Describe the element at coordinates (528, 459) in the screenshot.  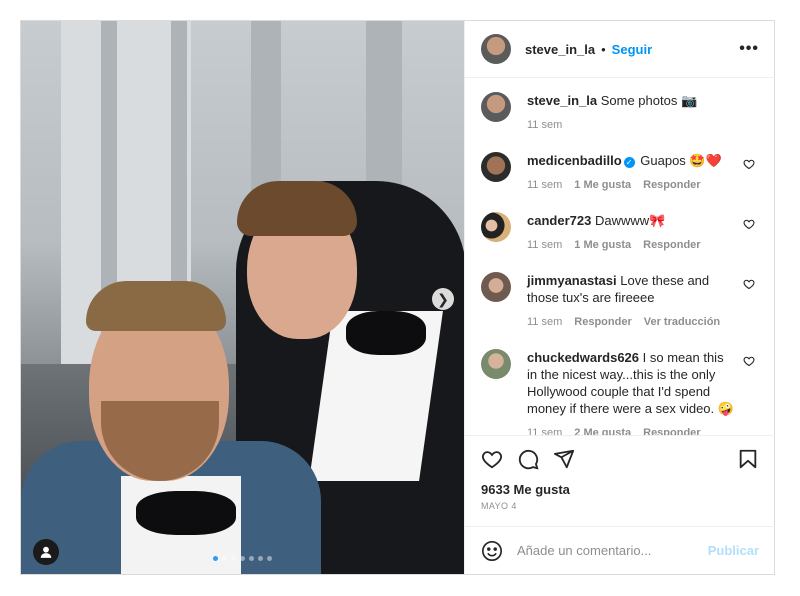
I see `comment-icon` at that location.